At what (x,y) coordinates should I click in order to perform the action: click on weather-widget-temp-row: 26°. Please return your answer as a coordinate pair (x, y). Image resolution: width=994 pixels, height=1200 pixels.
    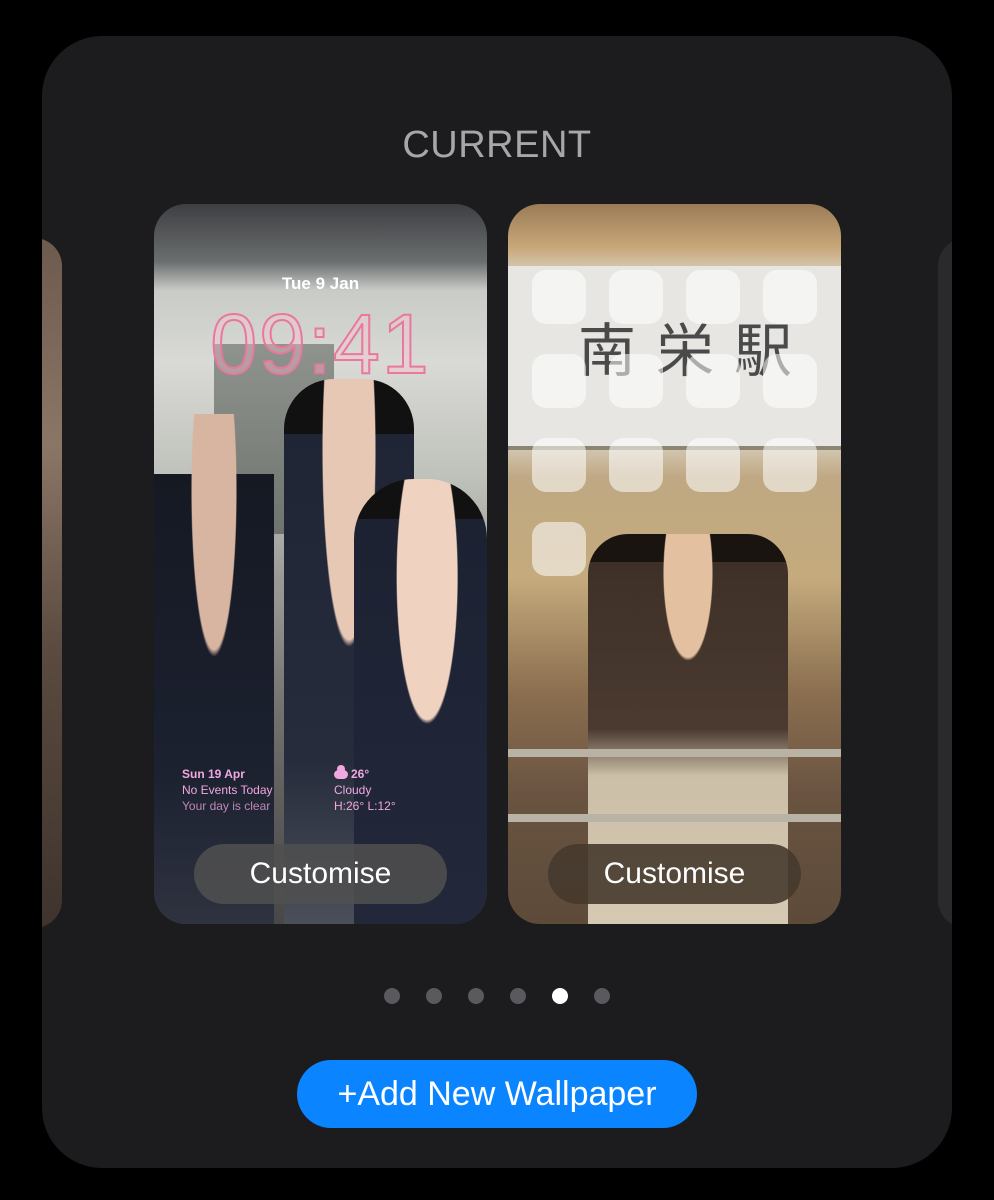
    Looking at the image, I should click on (365, 773).